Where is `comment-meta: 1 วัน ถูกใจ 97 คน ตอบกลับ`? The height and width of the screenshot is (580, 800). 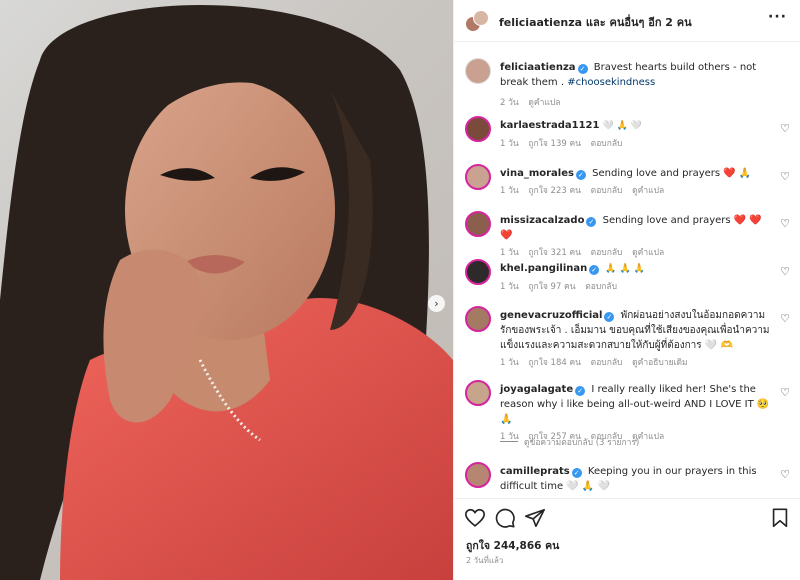
comment-meta: 1 วัน ถูกใจ 97 คน ตอบกลับ is located at coordinates (635, 287).